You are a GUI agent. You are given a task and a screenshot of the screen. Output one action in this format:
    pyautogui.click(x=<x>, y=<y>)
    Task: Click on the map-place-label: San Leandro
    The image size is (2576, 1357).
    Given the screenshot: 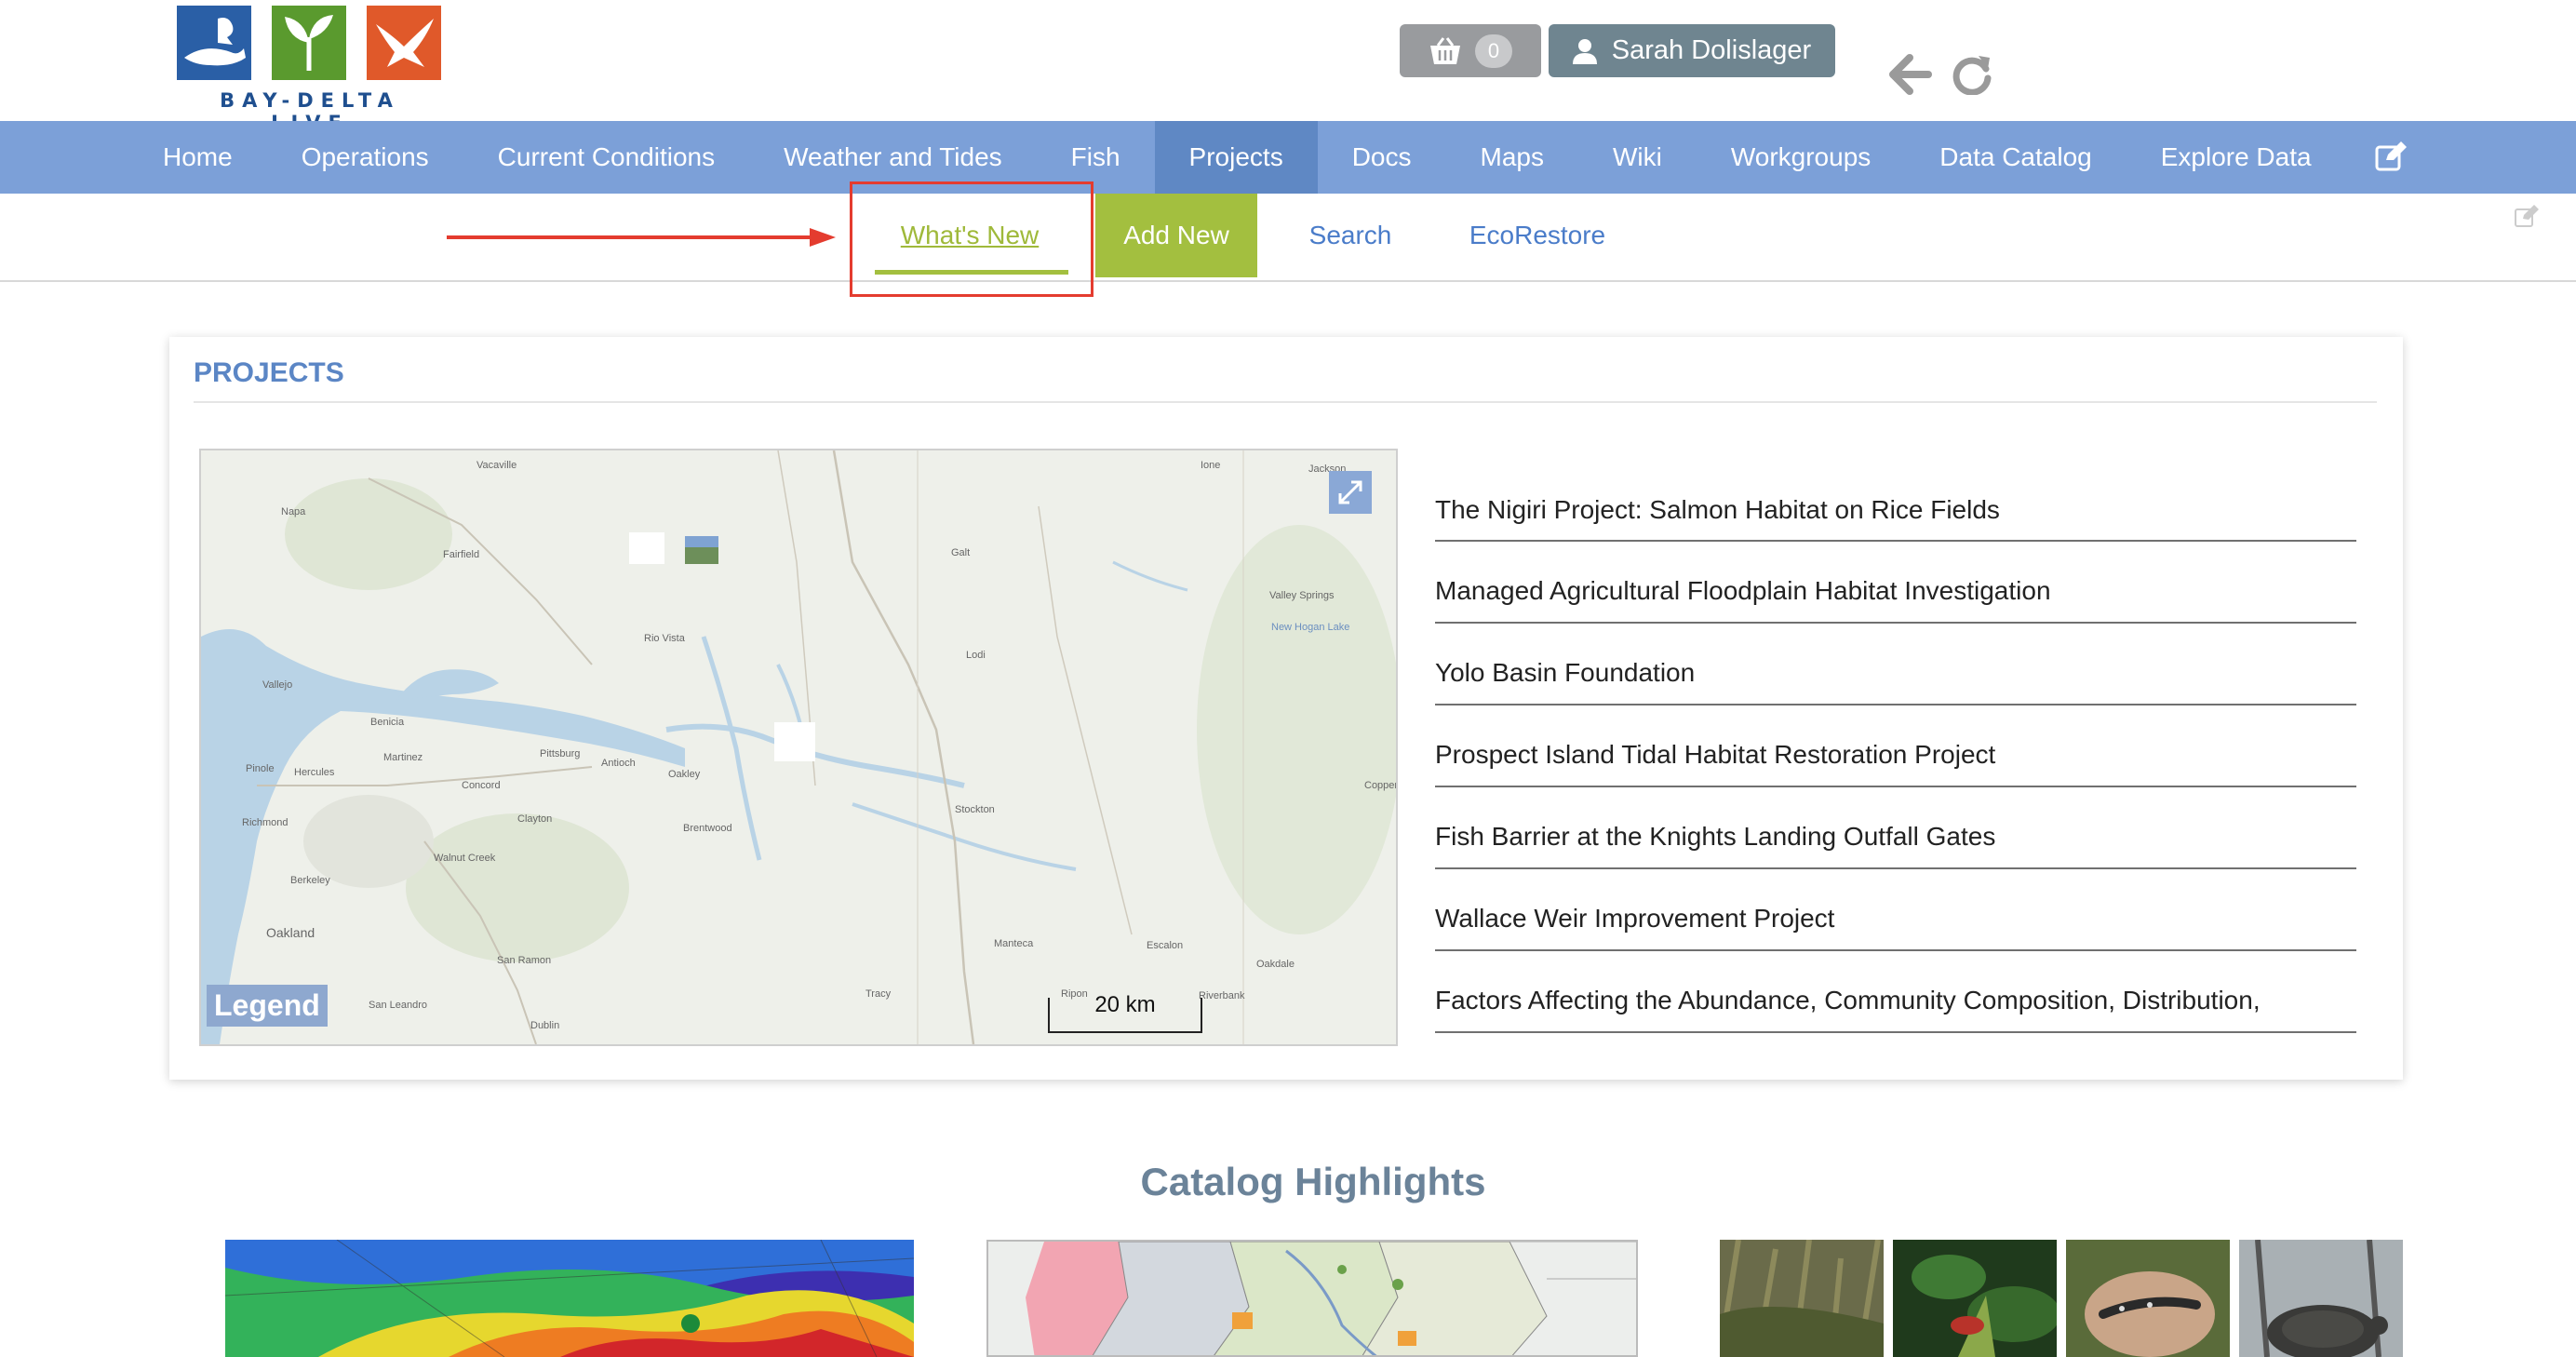 What is the action you would take?
    pyautogui.click(x=398, y=1006)
    